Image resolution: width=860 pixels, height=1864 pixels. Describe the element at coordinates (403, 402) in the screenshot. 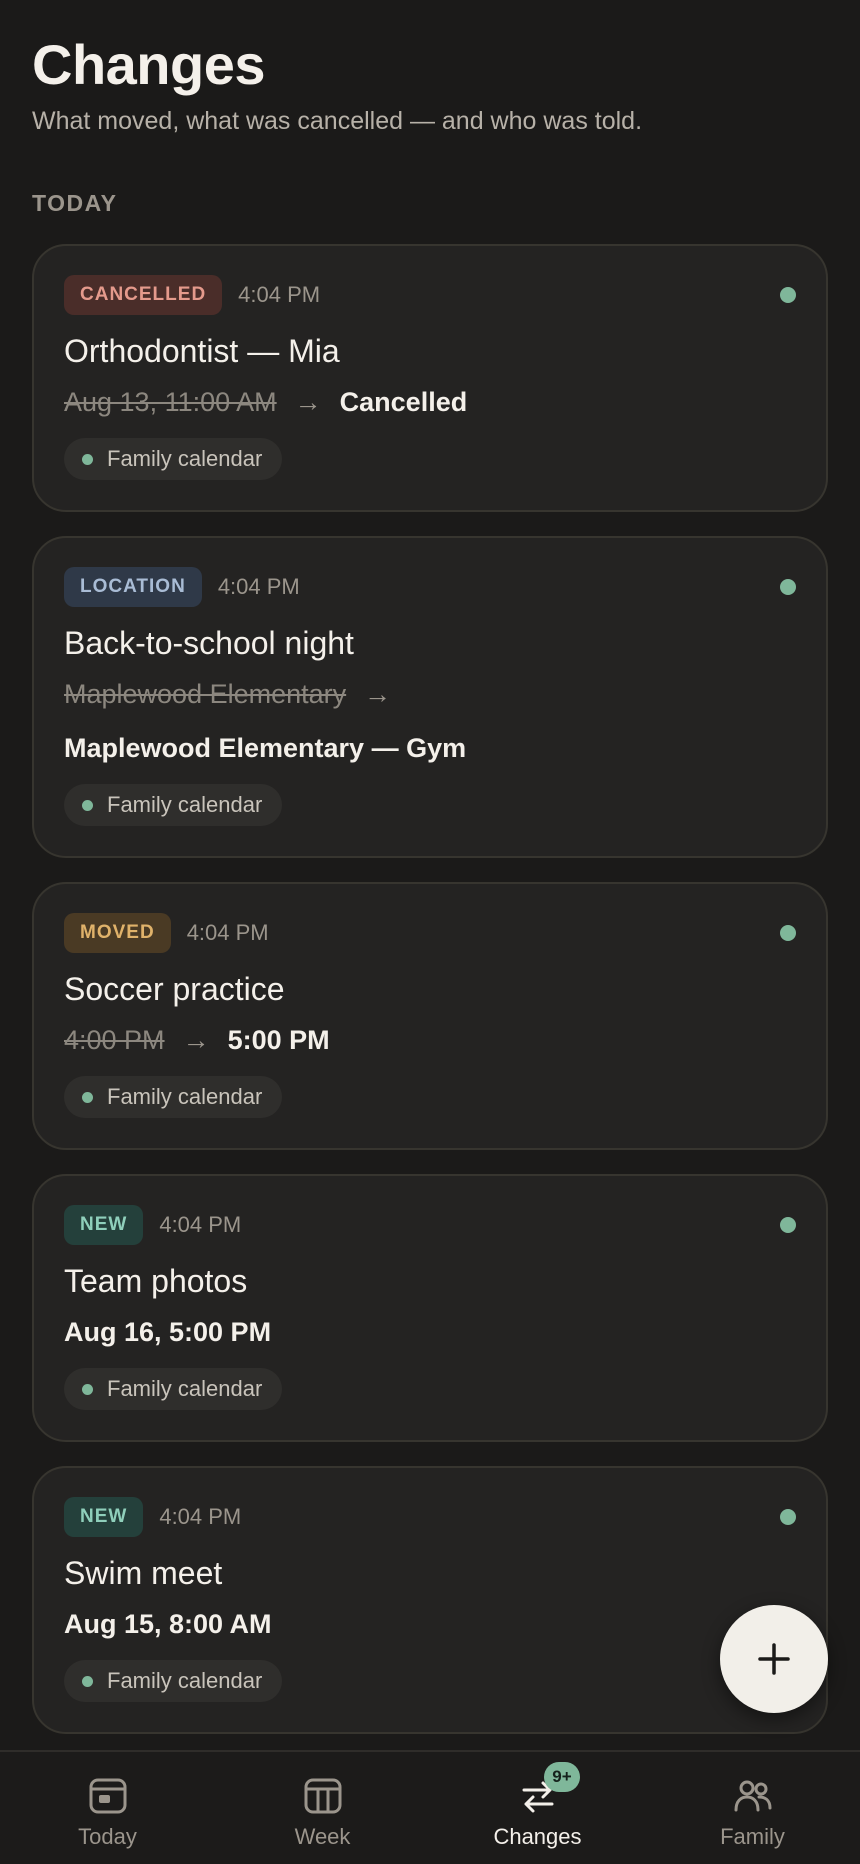

I see `new-value: Cancelled` at that location.